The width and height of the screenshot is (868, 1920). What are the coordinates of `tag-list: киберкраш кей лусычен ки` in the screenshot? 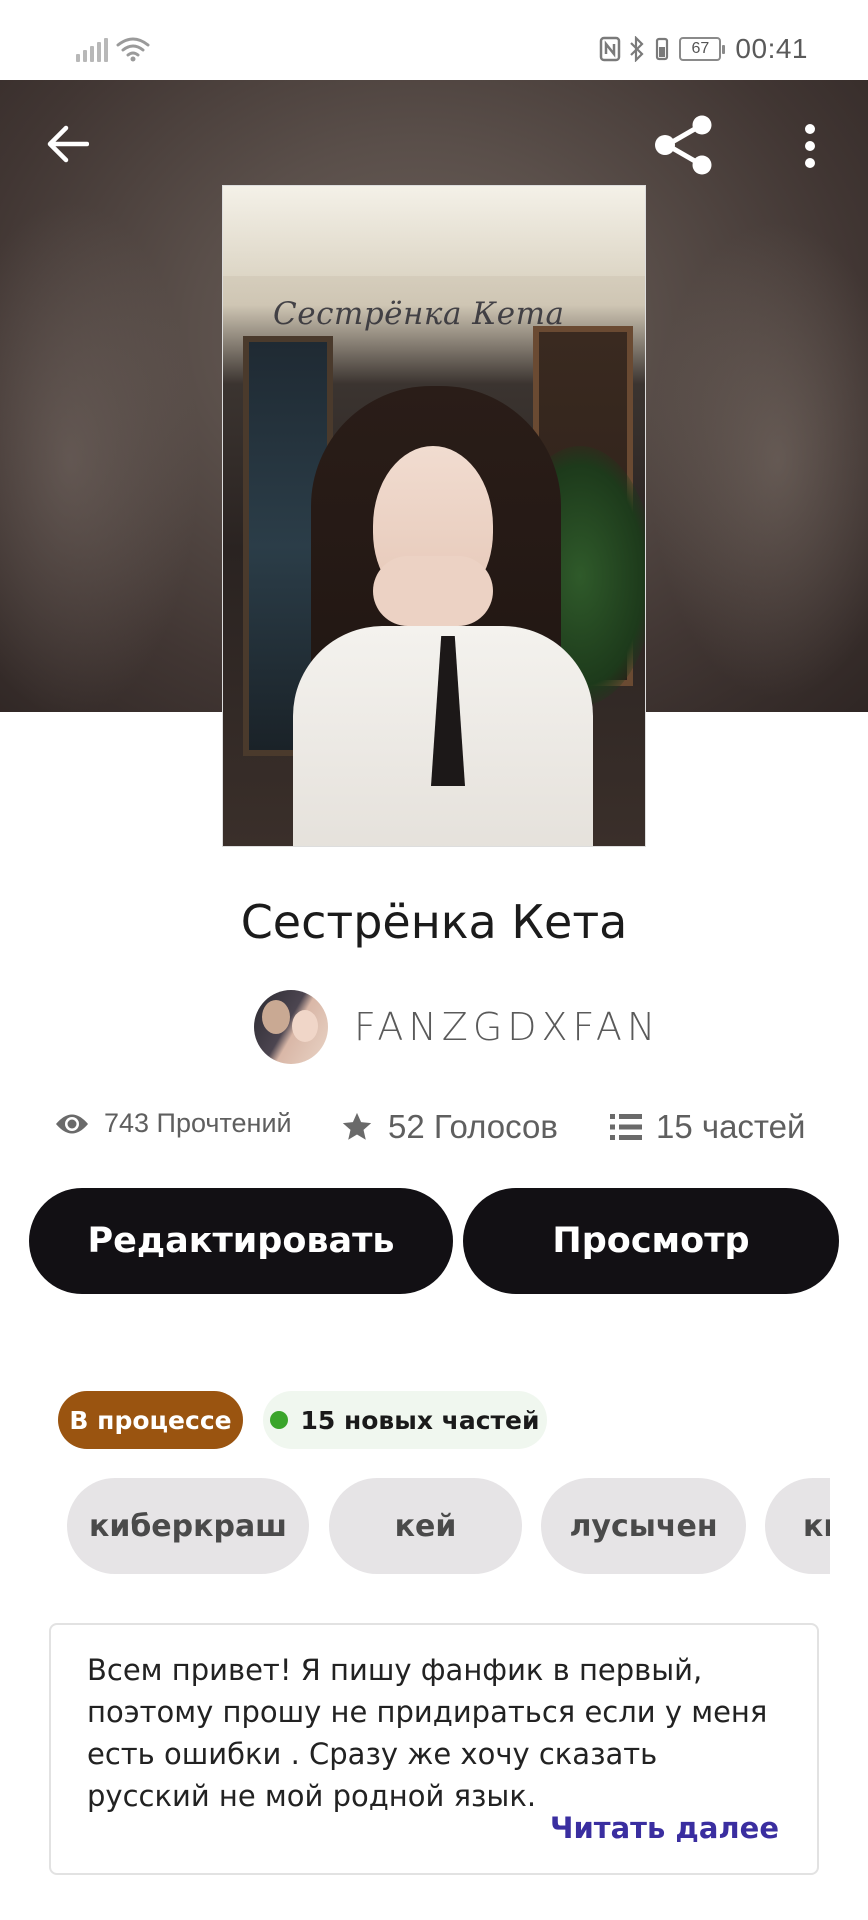 It's located at (448, 1526).